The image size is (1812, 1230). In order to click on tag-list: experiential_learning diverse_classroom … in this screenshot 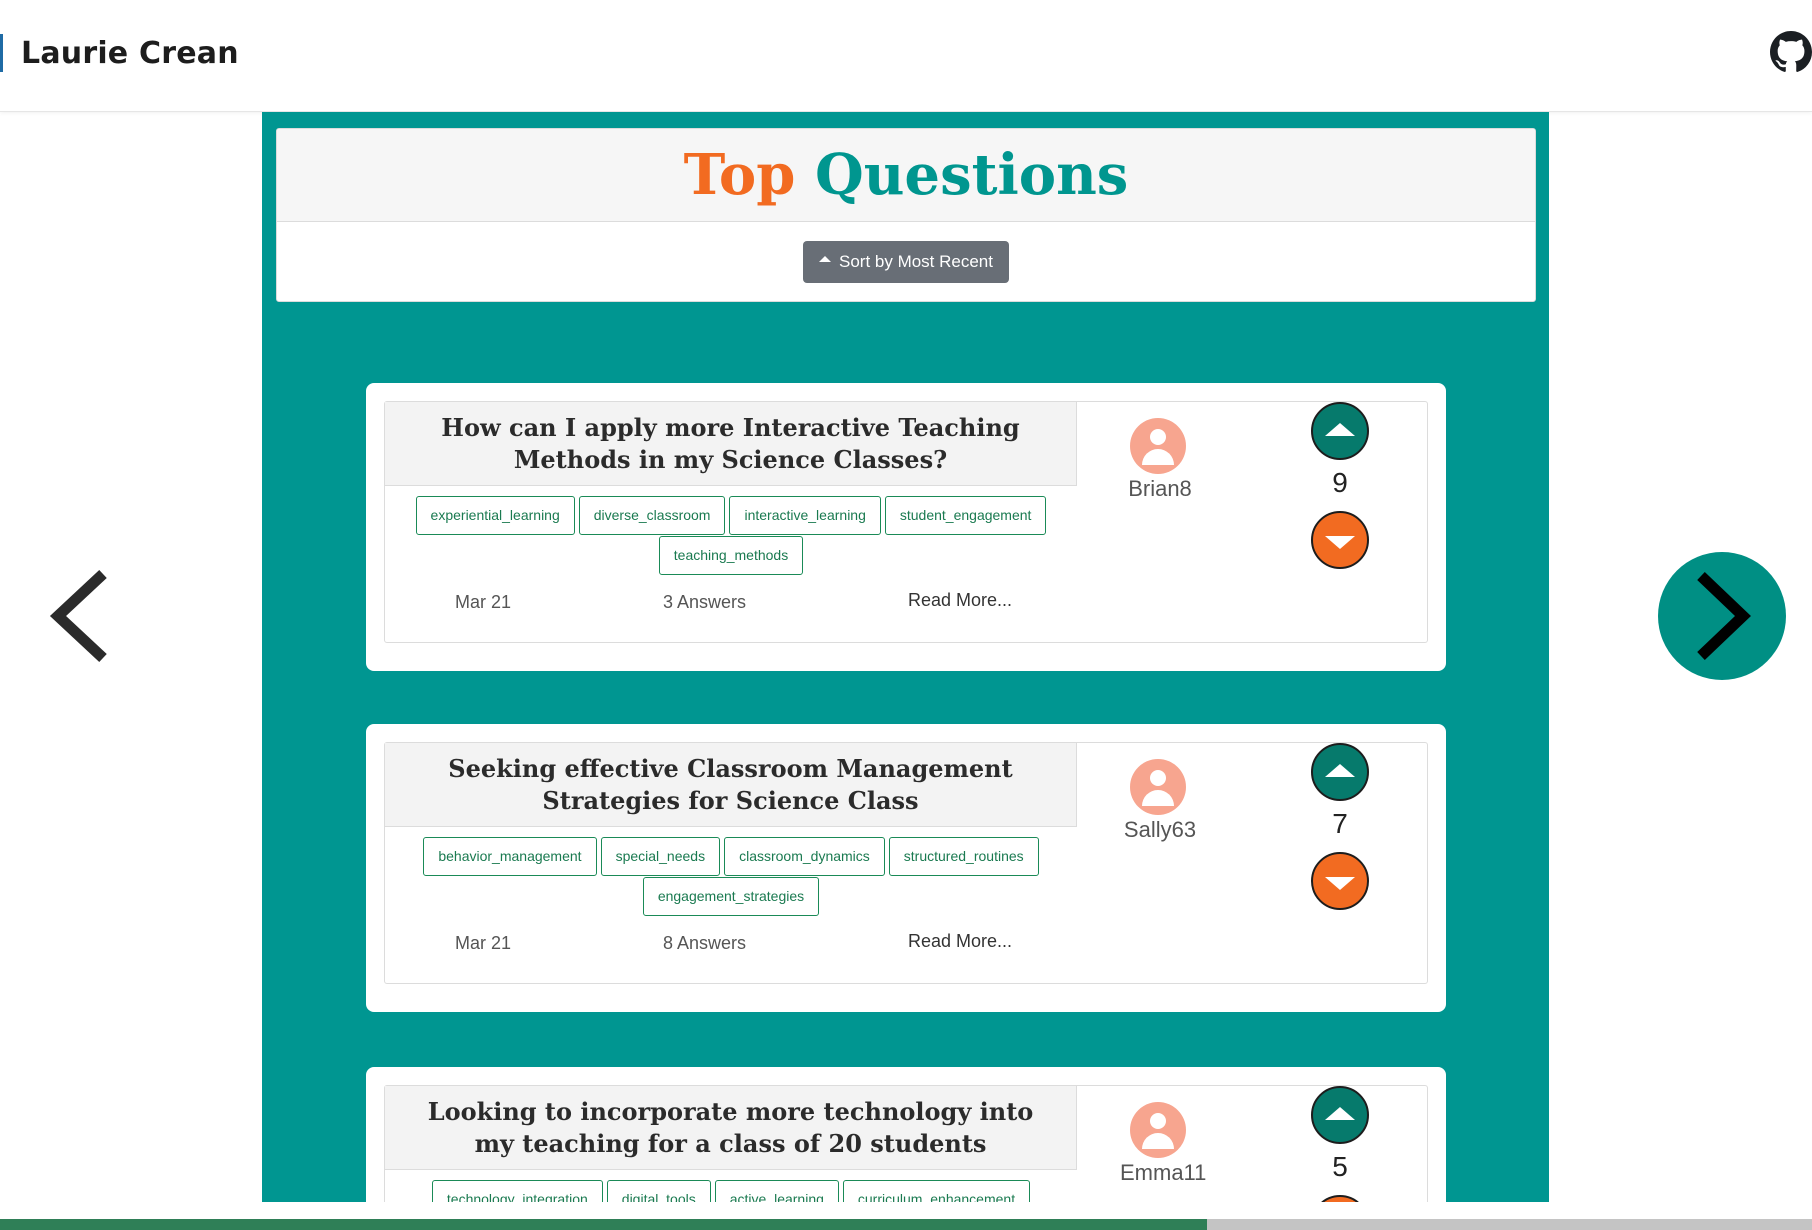, I will do `click(731, 535)`.